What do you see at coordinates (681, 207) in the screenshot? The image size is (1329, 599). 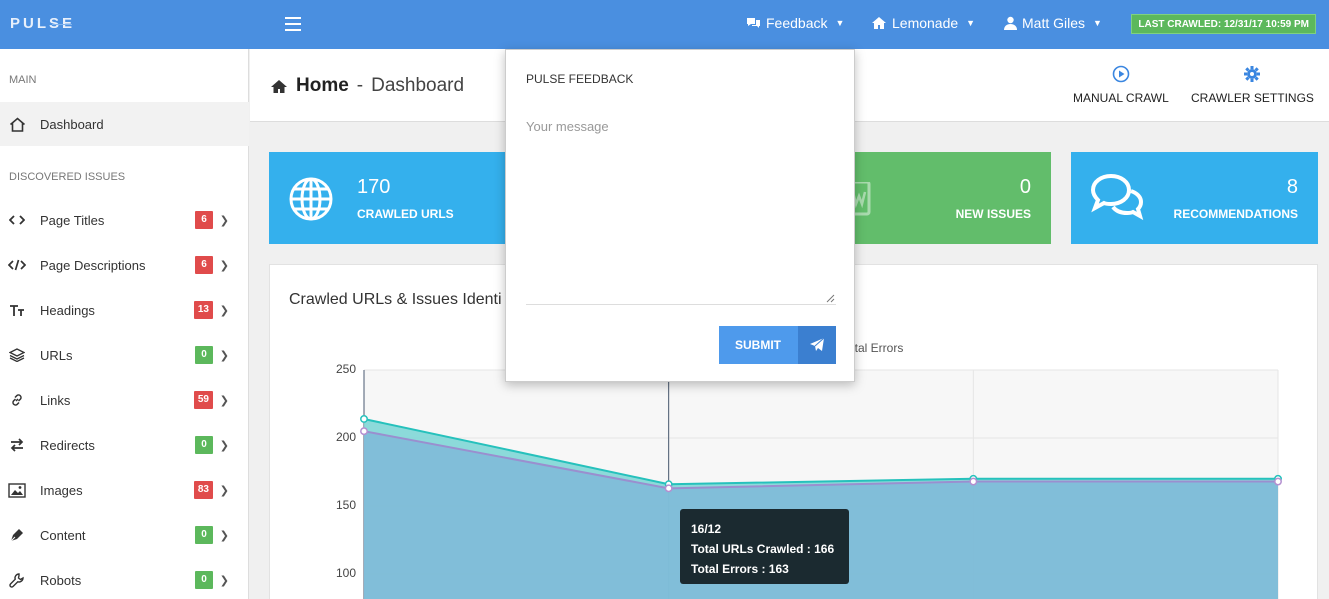 I see `feedback-message-input` at bounding box center [681, 207].